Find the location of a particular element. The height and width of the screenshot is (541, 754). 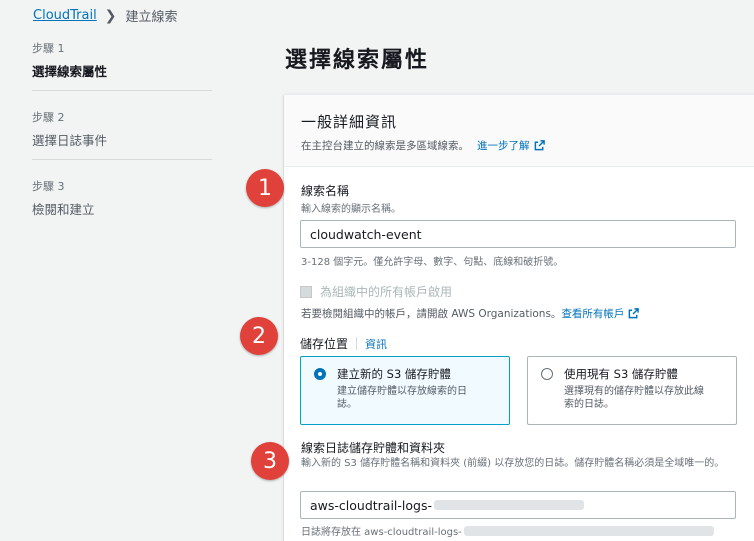

wizard-step-1: 步驟 1 選擇線索屬性 is located at coordinates (122, 65).